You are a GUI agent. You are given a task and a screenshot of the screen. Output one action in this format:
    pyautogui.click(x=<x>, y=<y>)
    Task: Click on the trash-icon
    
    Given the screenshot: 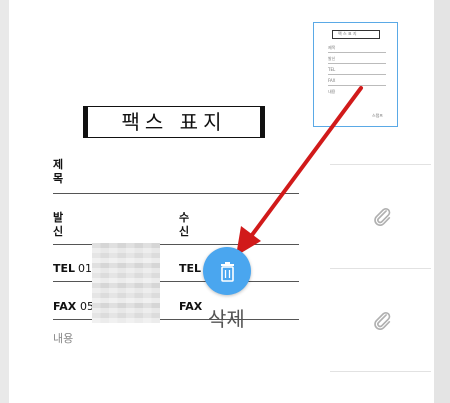 What is the action you would take?
    pyautogui.click(x=227, y=272)
    